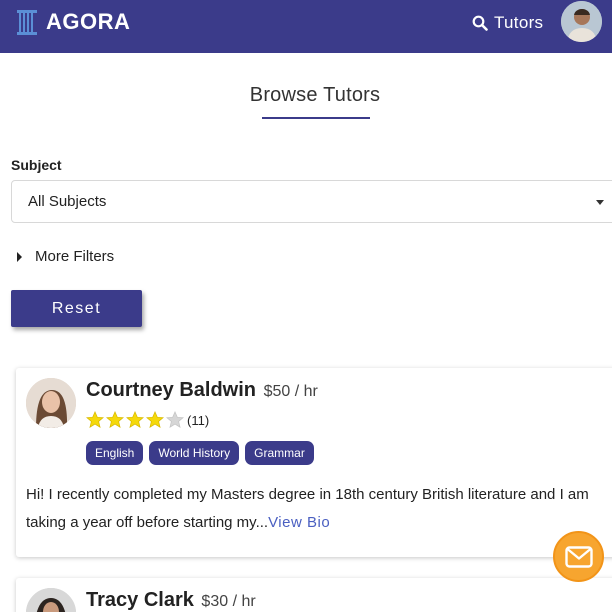  What do you see at coordinates (175, 419) in the screenshot?
I see `star-empty-icon` at bounding box center [175, 419].